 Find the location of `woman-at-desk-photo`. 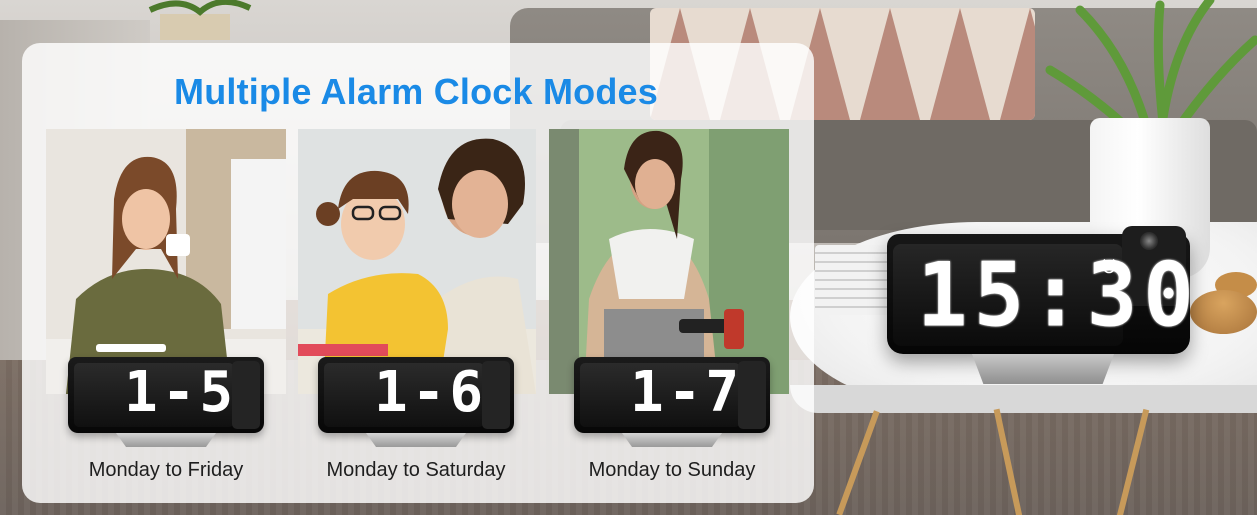

woman-at-desk-photo is located at coordinates (166, 261).